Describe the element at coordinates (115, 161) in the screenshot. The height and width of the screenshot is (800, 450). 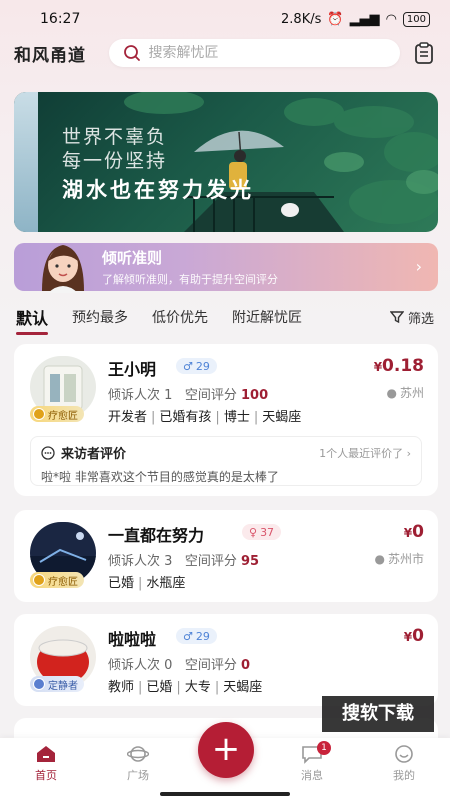
I see `banner-line-2: 每一份坚持` at that location.